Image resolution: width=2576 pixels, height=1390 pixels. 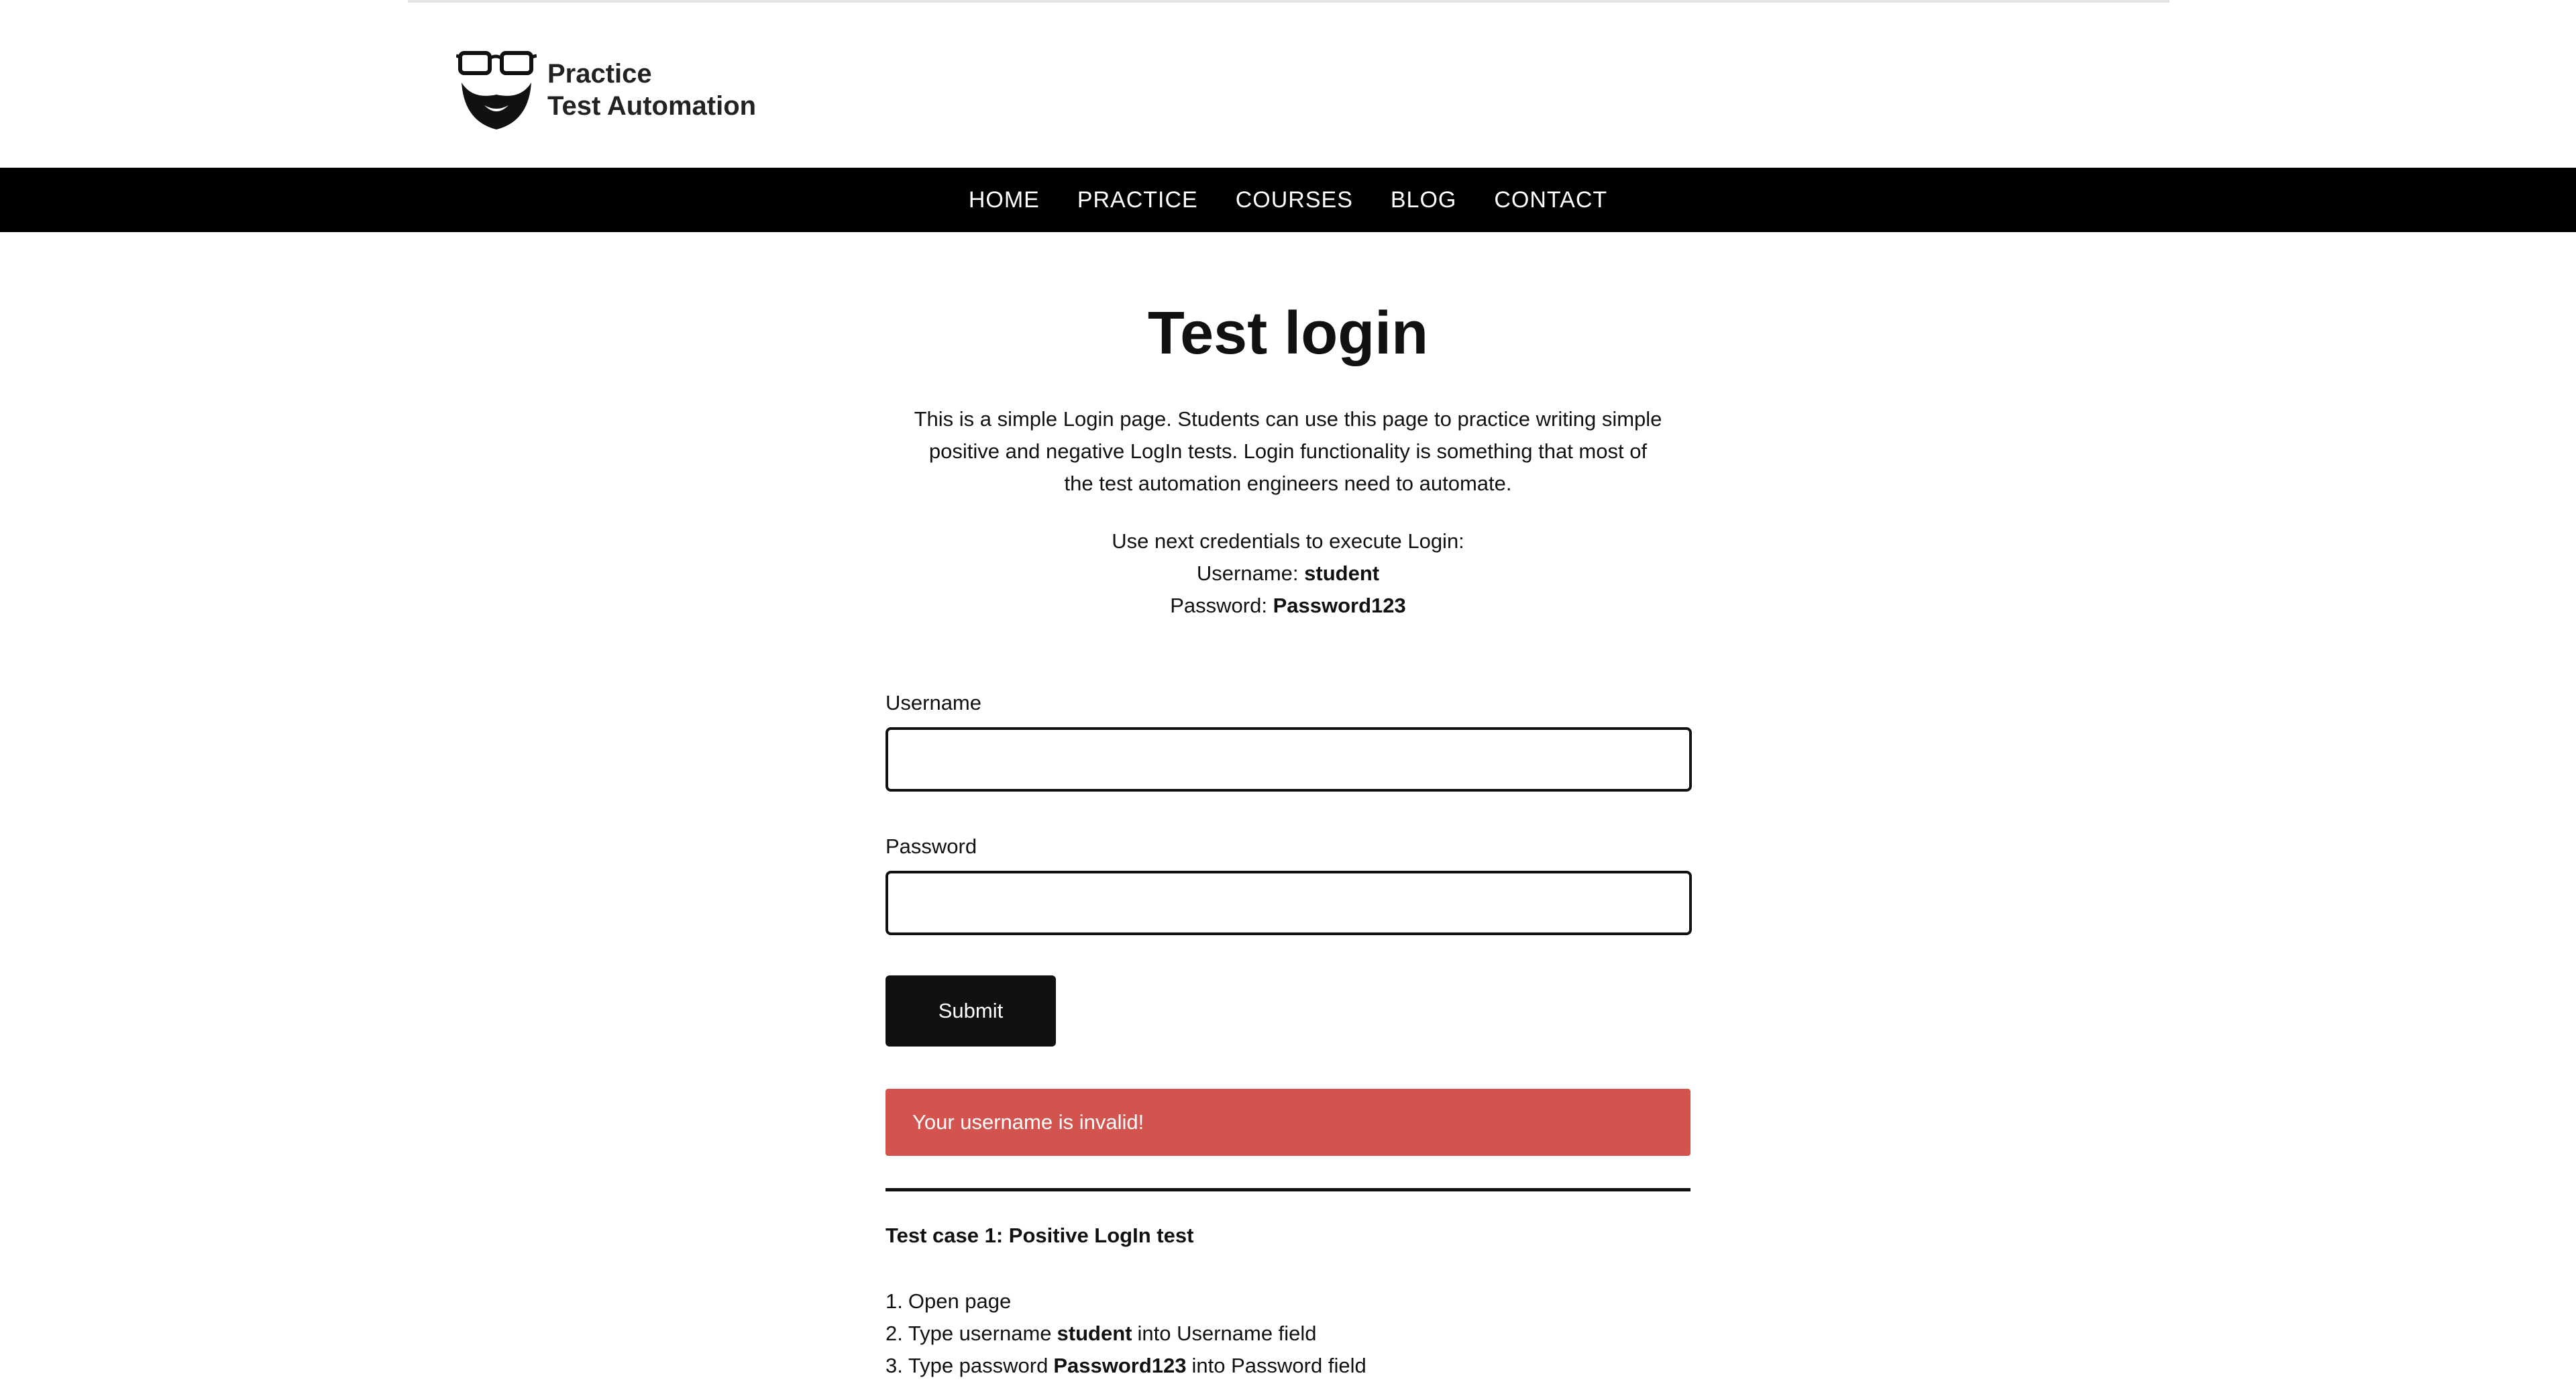 What do you see at coordinates (1288, 334) in the screenshot?
I see `page-title: Test login` at bounding box center [1288, 334].